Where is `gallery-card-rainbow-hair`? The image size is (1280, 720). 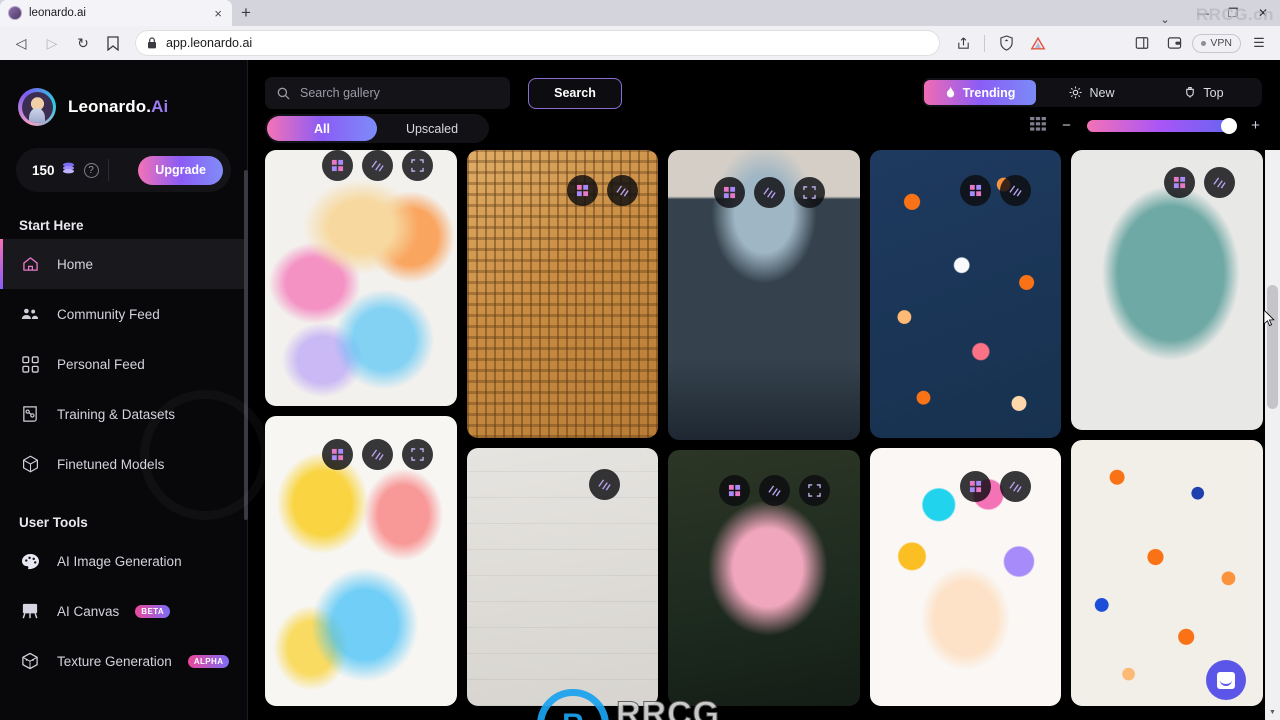 gallery-card-rainbow-hair is located at coordinates (965, 577).